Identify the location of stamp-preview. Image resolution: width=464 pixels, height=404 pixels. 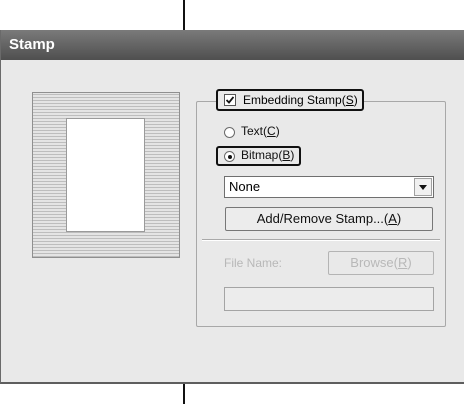
(106, 175).